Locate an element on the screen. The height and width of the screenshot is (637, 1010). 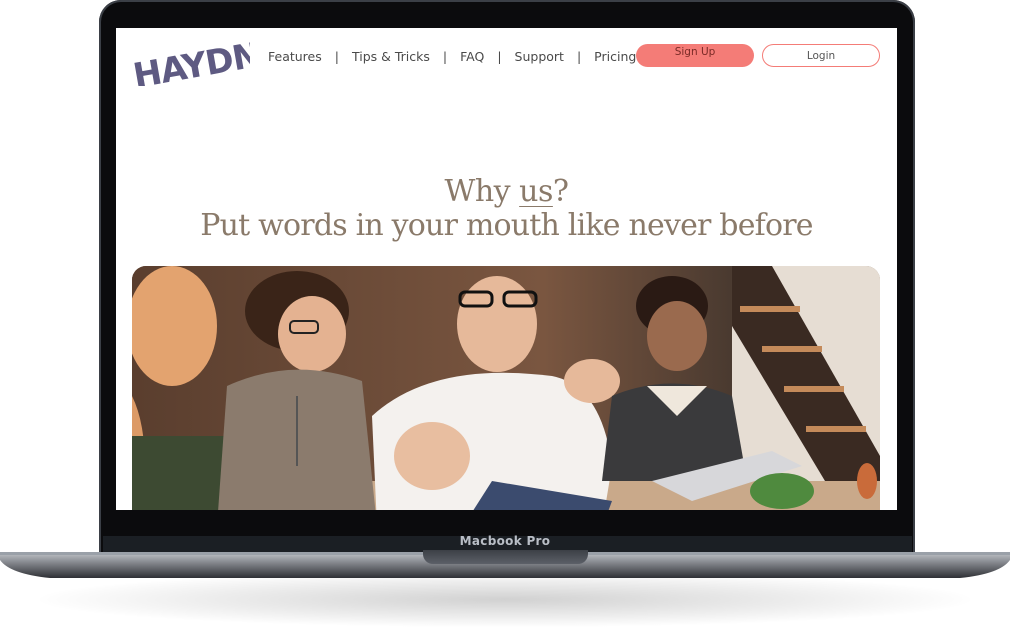
nav-item-tips-tricks: Tips & Tricks is located at coordinates (391, 56).